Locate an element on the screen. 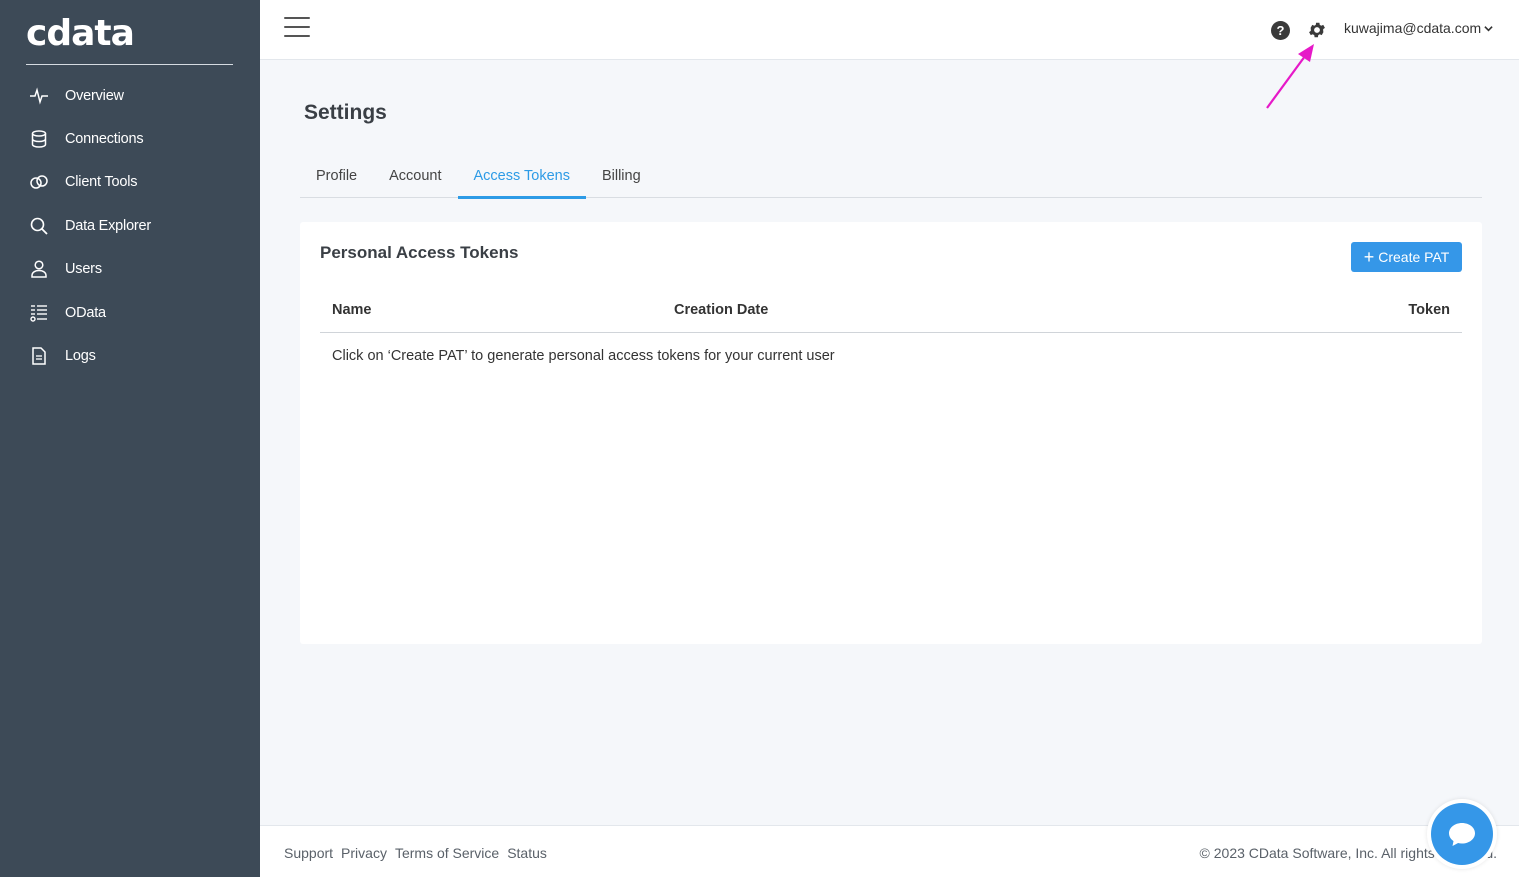  column-header-creation-date: Creation Date is located at coordinates (721, 310).